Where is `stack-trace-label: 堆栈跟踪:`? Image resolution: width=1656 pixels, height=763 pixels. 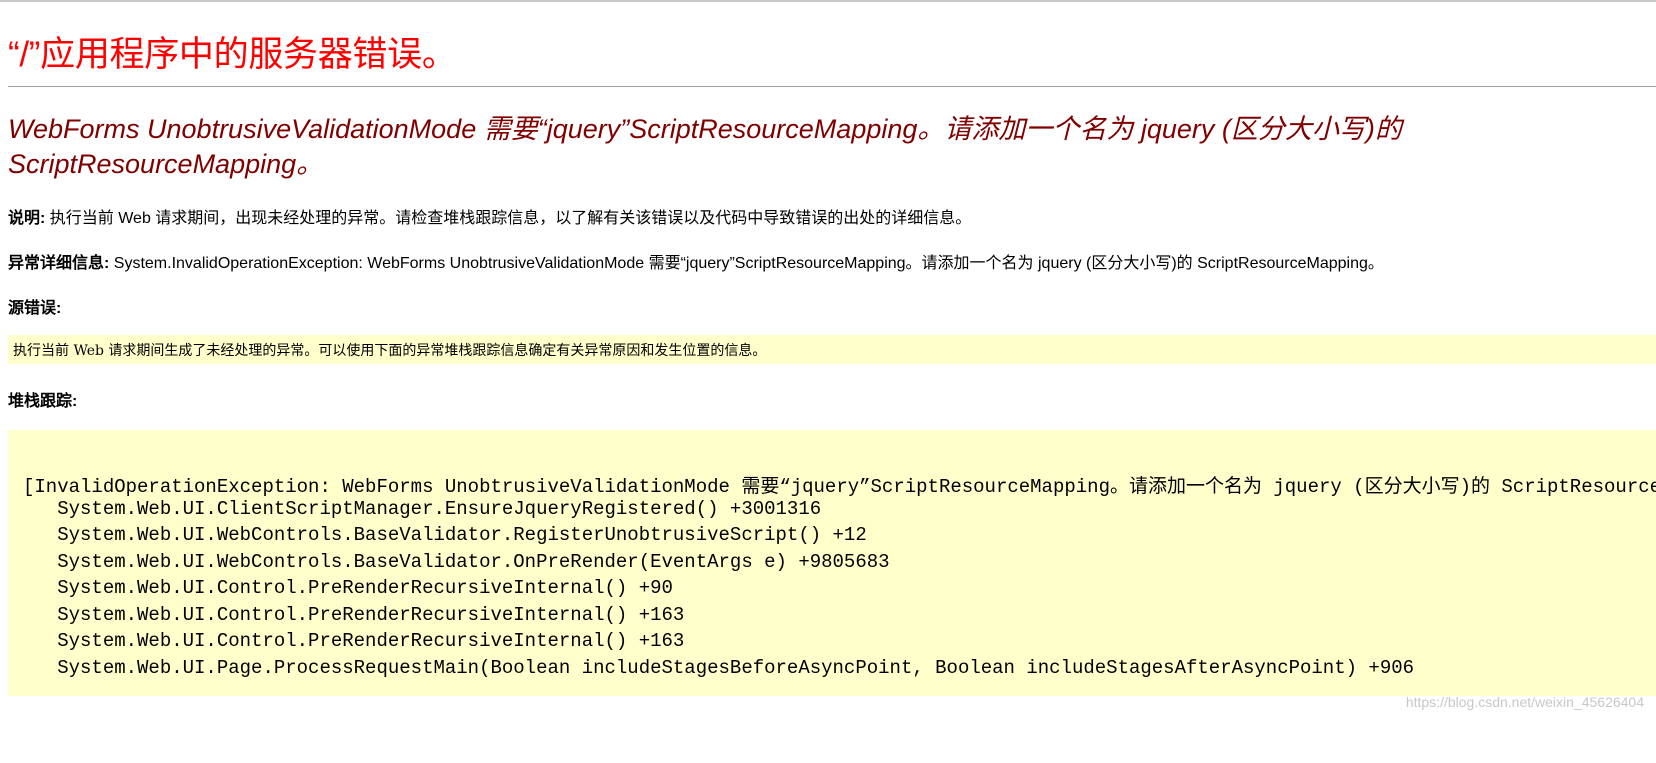
stack-trace-label: 堆栈跟踪: is located at coordinates (43, 401).